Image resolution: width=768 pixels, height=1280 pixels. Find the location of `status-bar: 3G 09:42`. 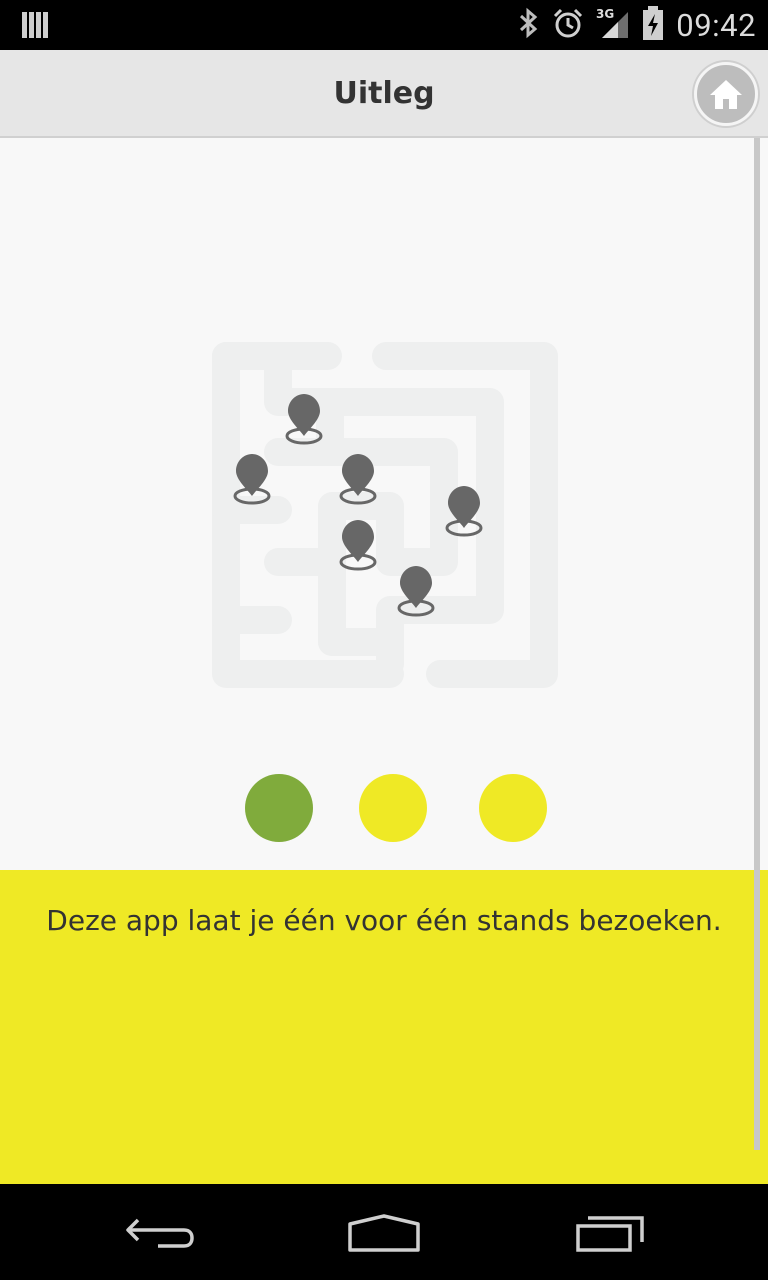

status-bar: 3G 09:42 is located at coordinates (384, 25).